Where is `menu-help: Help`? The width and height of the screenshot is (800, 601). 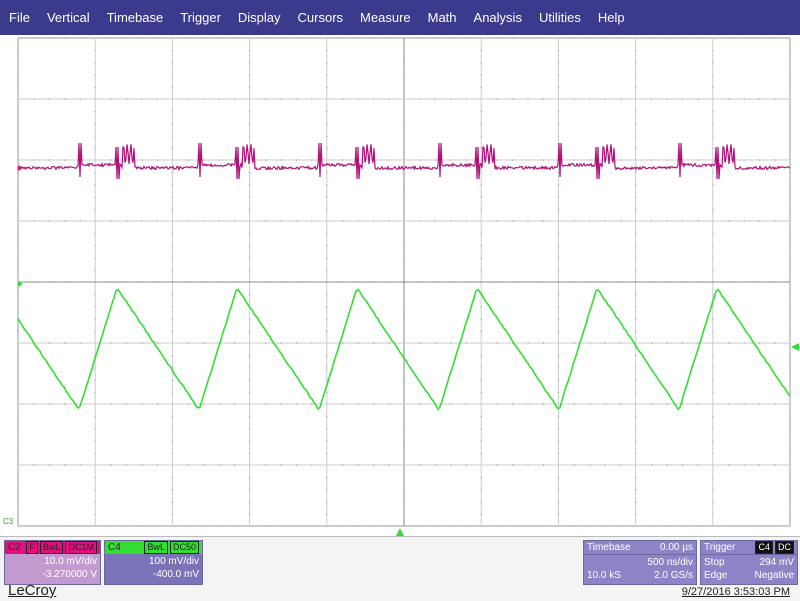
menu-help: Help is located at coordinates (611, 17).